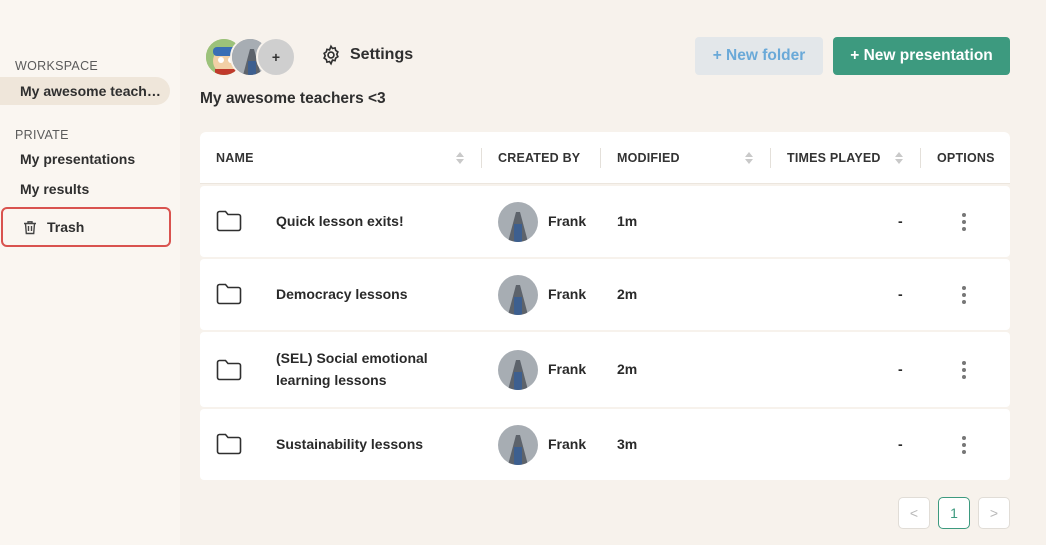 The height and width of the screenshot is (545, 1046). Describe the element at coordinates (293, 98) in the screenshot. I see `page-title: My awesome teachers <3` at that location.